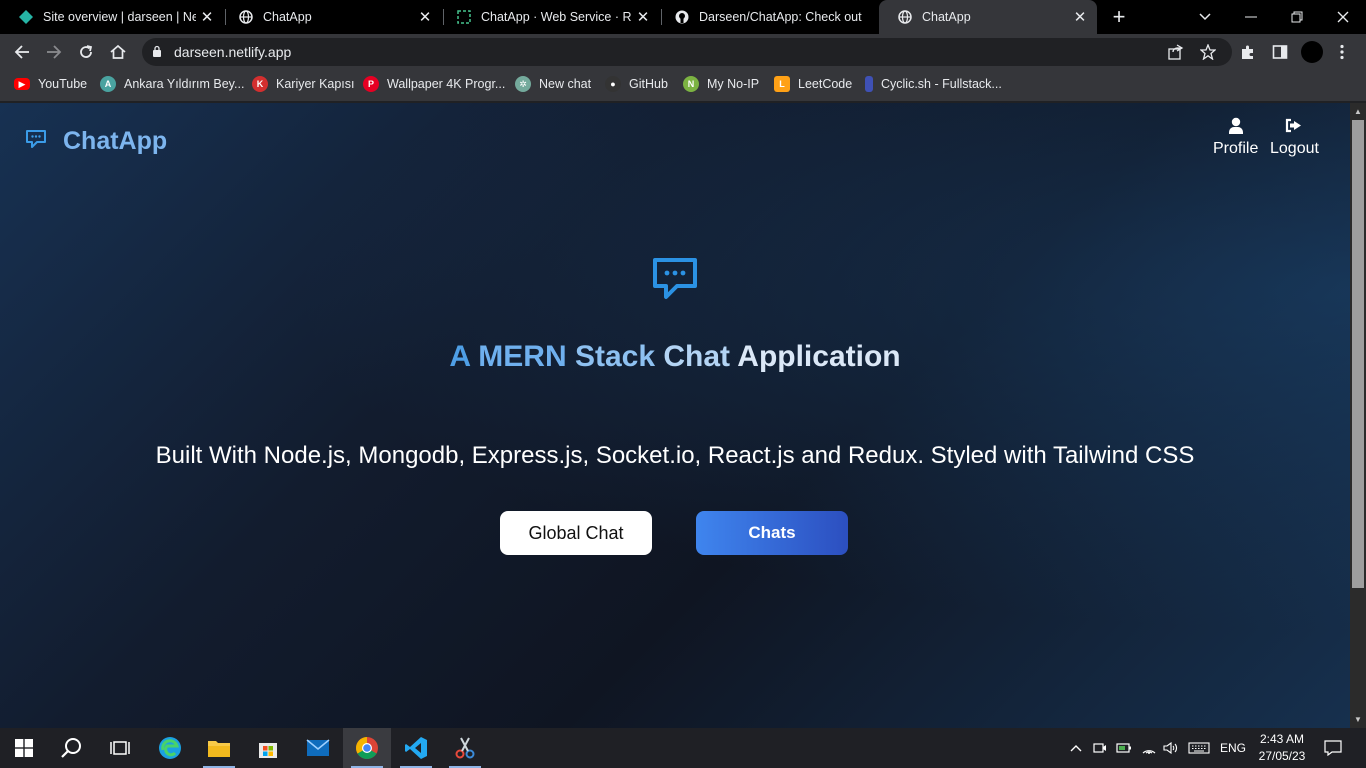 The width and height of the screenshot is (1366, 768). I want to click on bookmark-github: ● GitHub, so click(636, 84).